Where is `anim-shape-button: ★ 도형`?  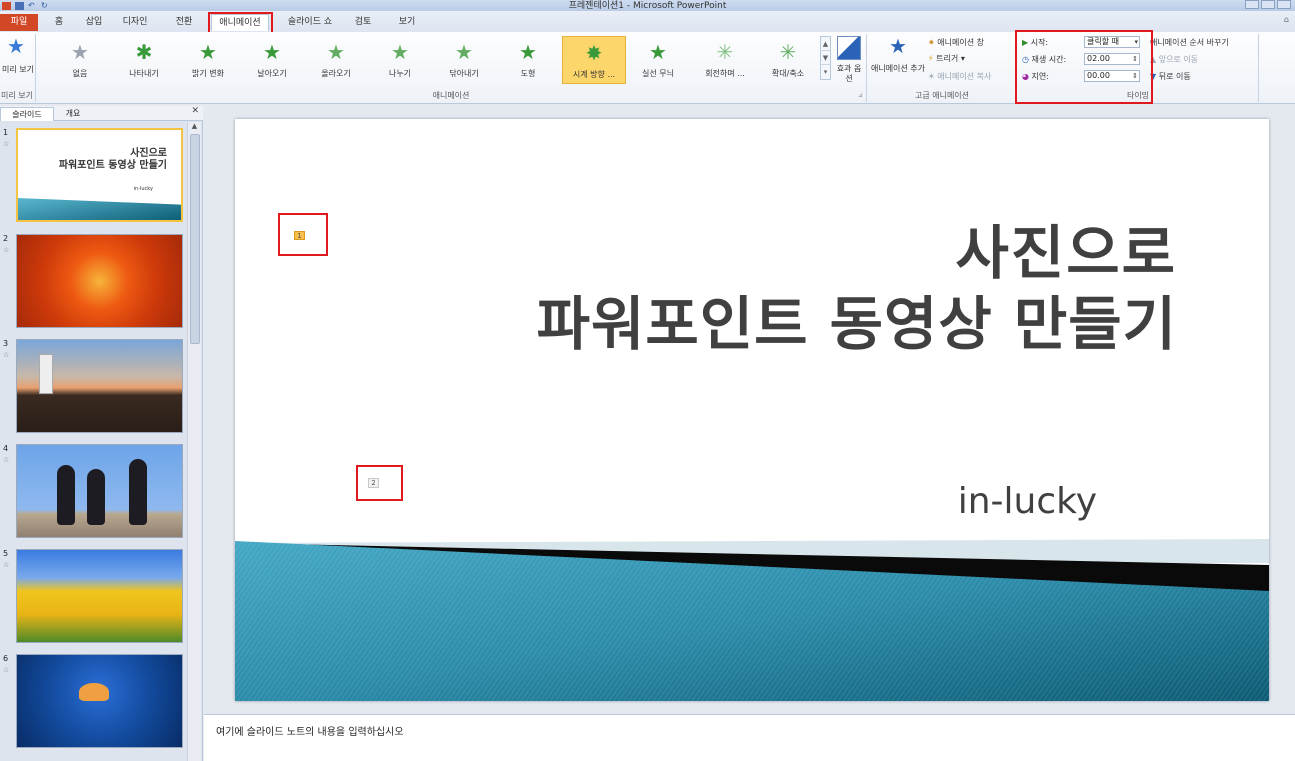 anim-shape-button: ★ 도형 is located at coordinates (528, 59).